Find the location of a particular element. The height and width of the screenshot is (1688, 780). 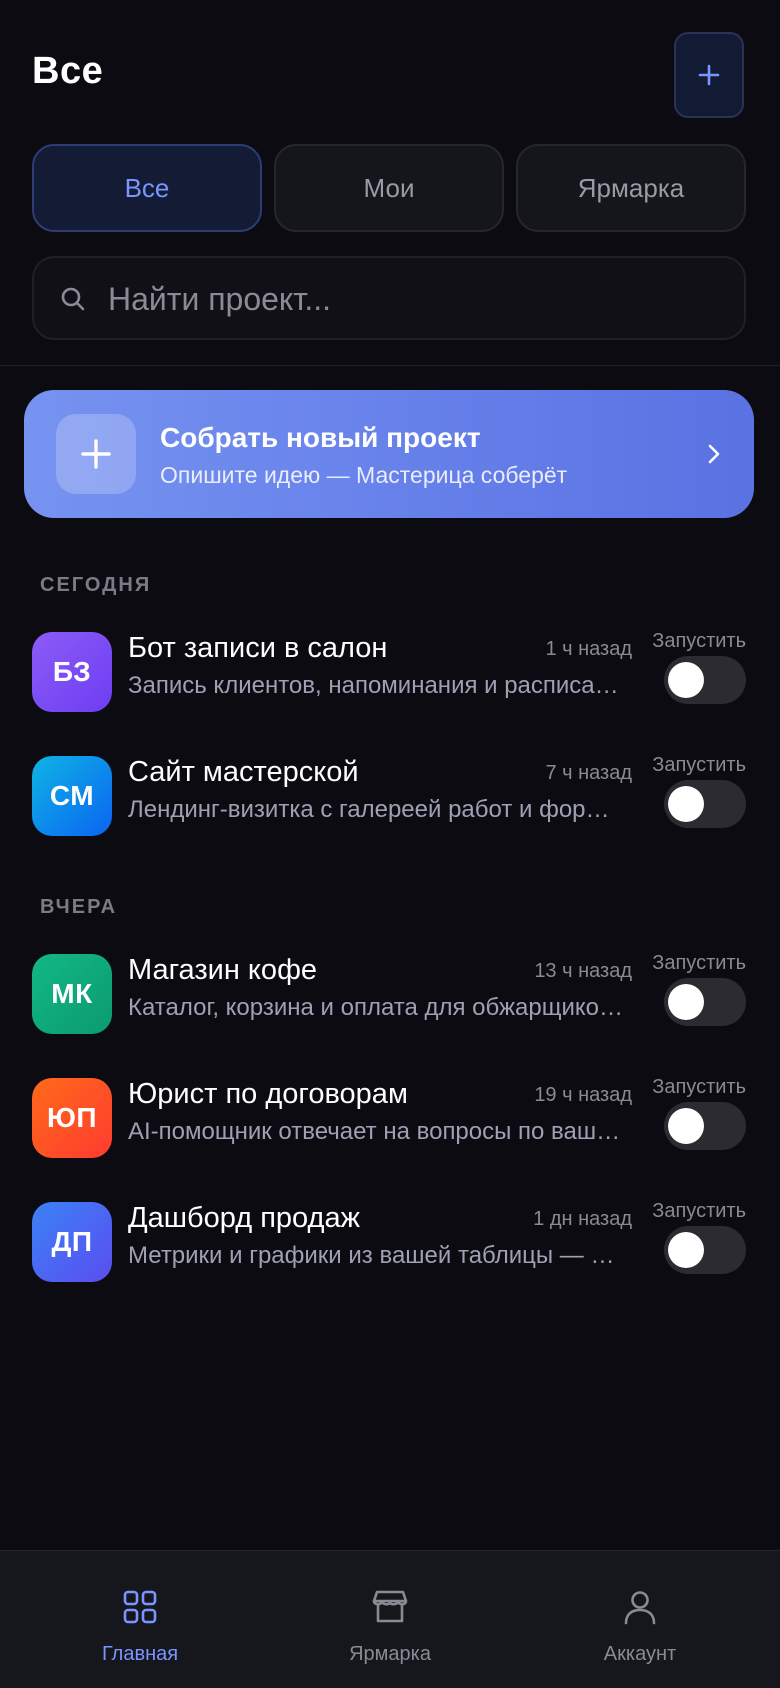

project-avatar: ДП is located at coordinates (72, 1242).